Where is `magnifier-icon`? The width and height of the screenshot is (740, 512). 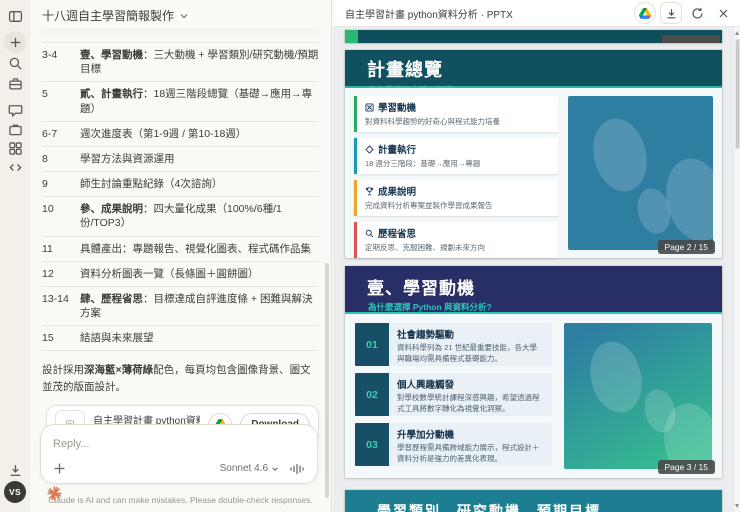 magnifier-icon is located at coordinates (369, 233).